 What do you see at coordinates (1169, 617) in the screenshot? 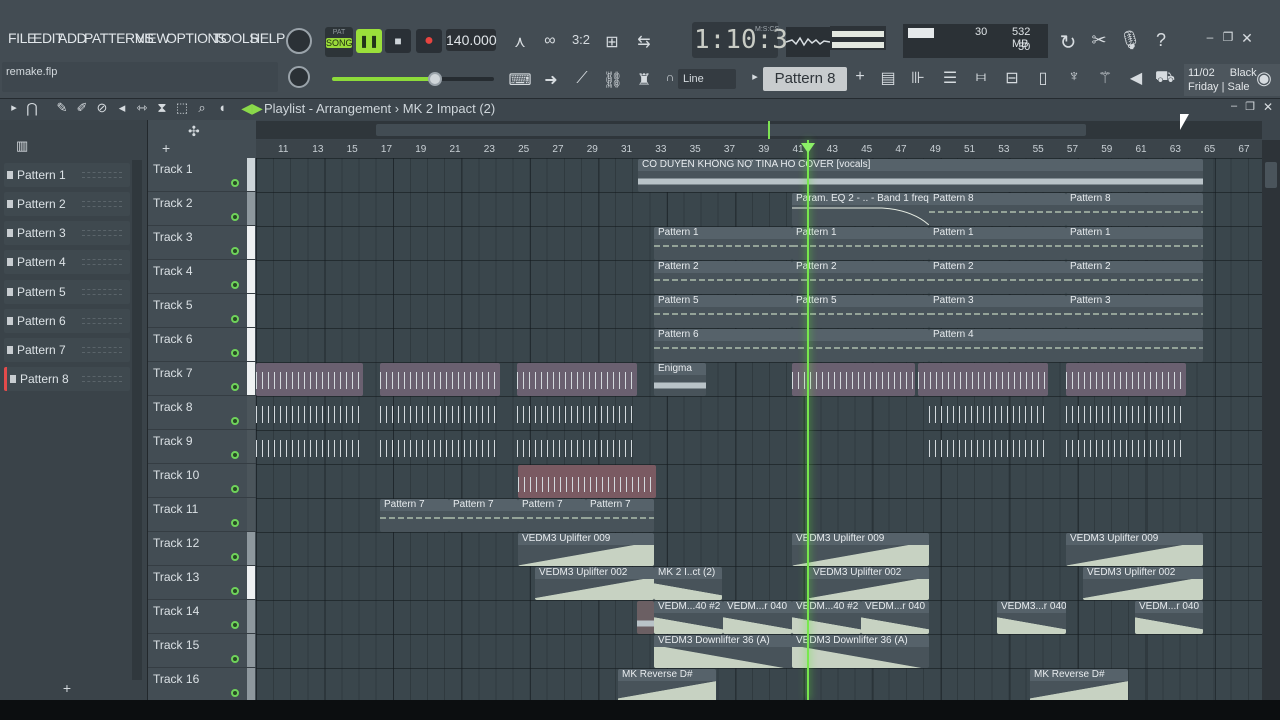
I see `clip-vedm-40f: VEDM...r 040` at bounding box center [1169, 617].